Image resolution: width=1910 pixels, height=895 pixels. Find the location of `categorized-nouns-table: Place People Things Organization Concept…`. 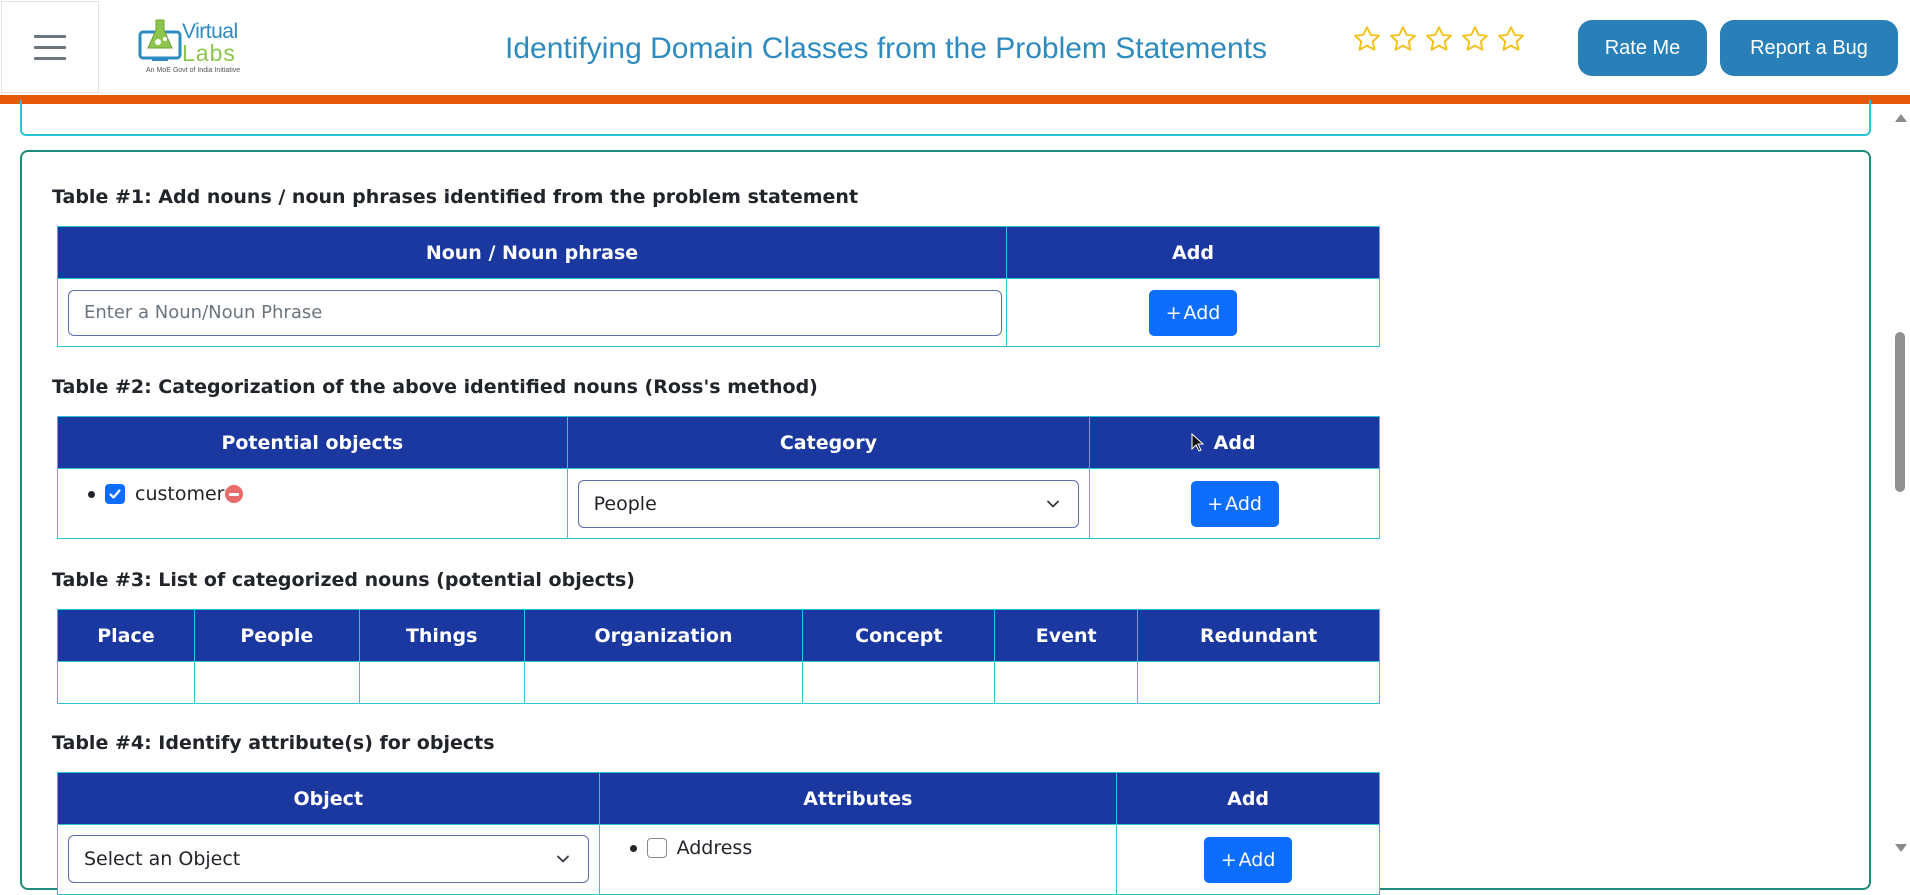

categorized-nouns-table: Place People Things Organization Concept… is located at coordinates (718, 656).